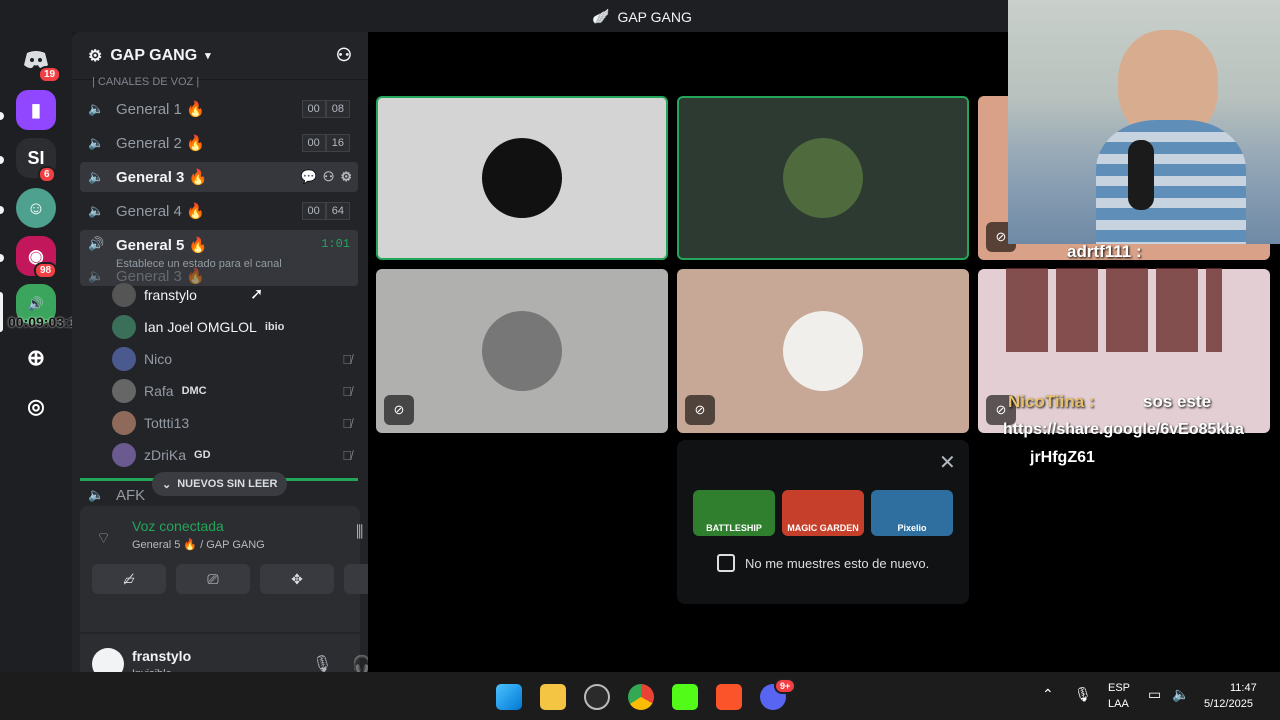 This screenshot has width=1280, height=720. I want to click on discover-button: ◎, so click(36, 406).